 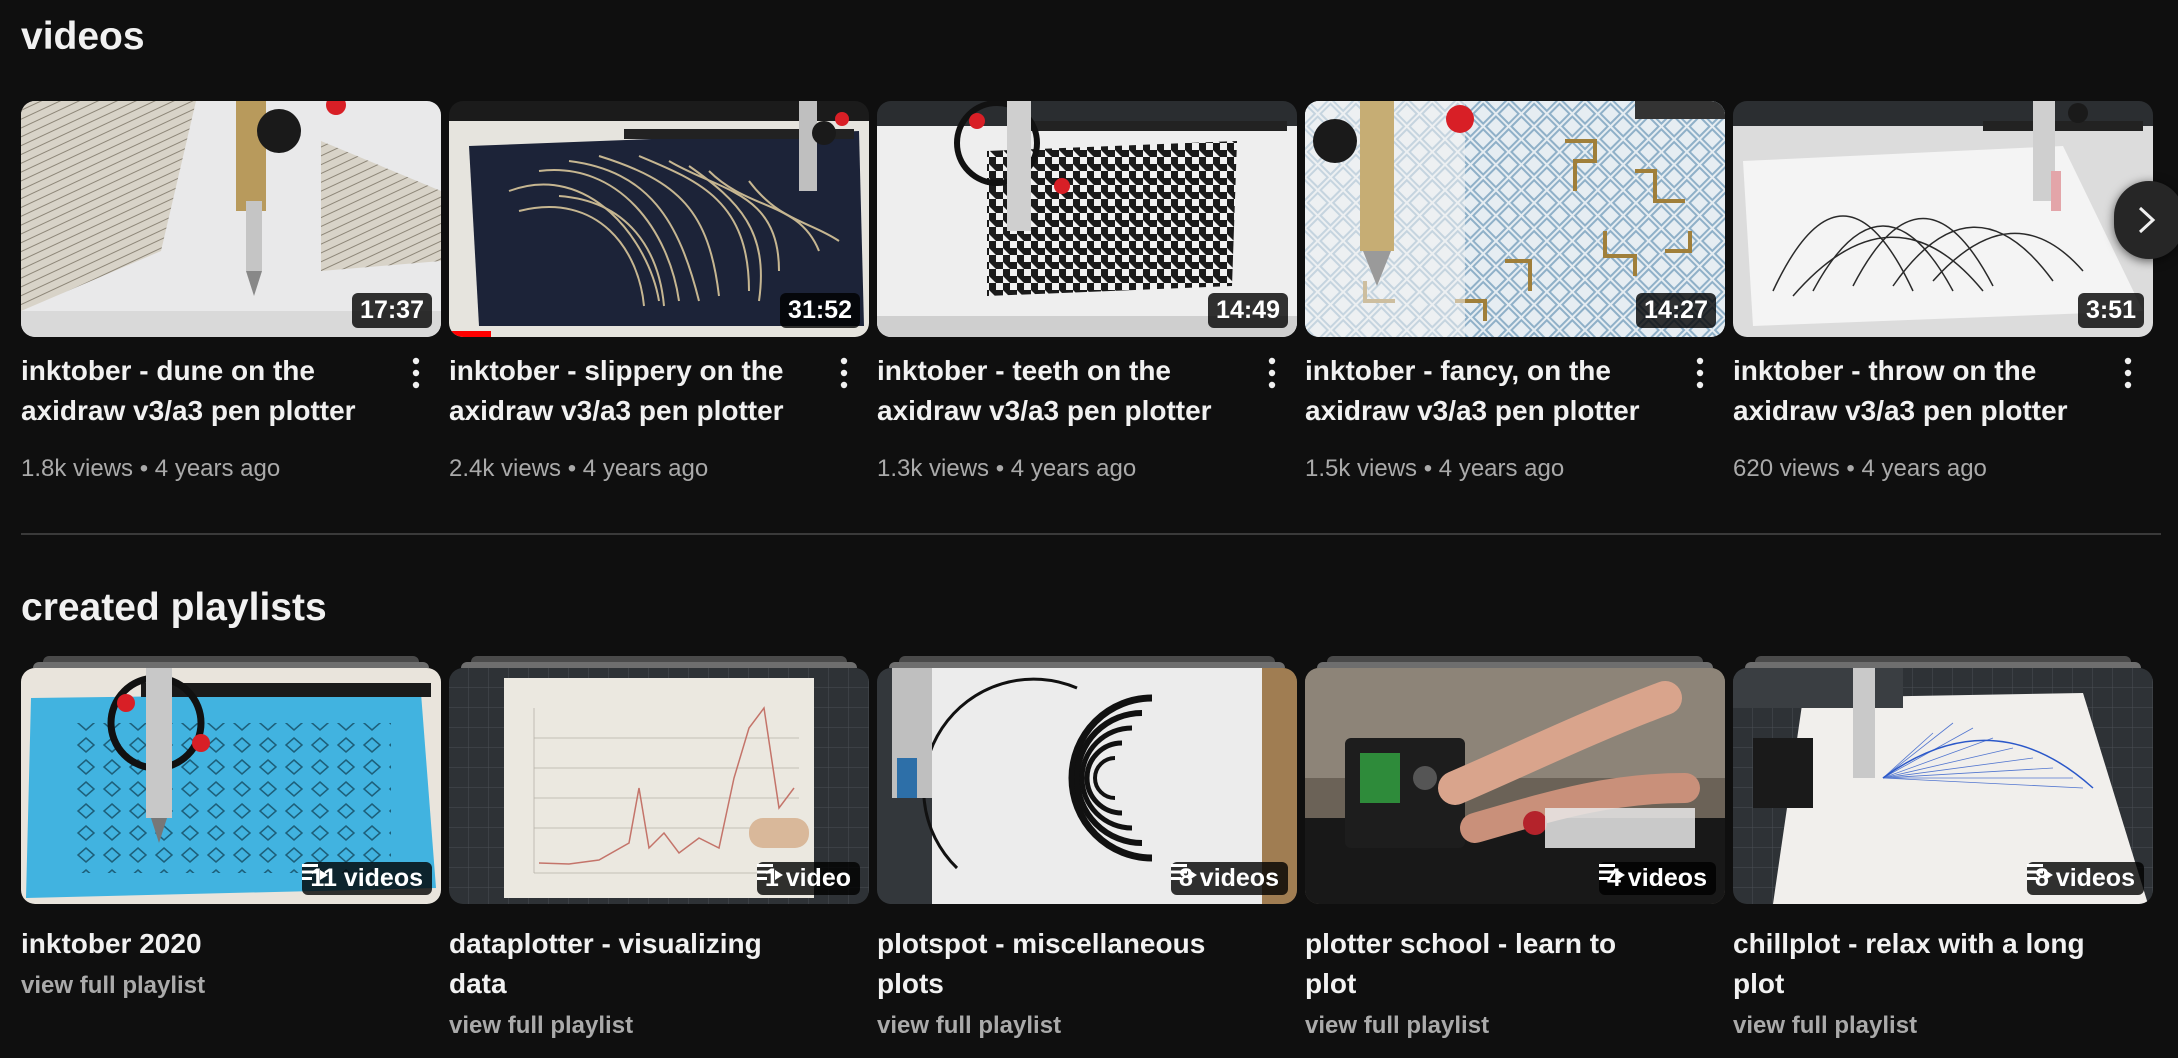 I want to click on video-duration: 3:51, so click(x=2110, y=310).